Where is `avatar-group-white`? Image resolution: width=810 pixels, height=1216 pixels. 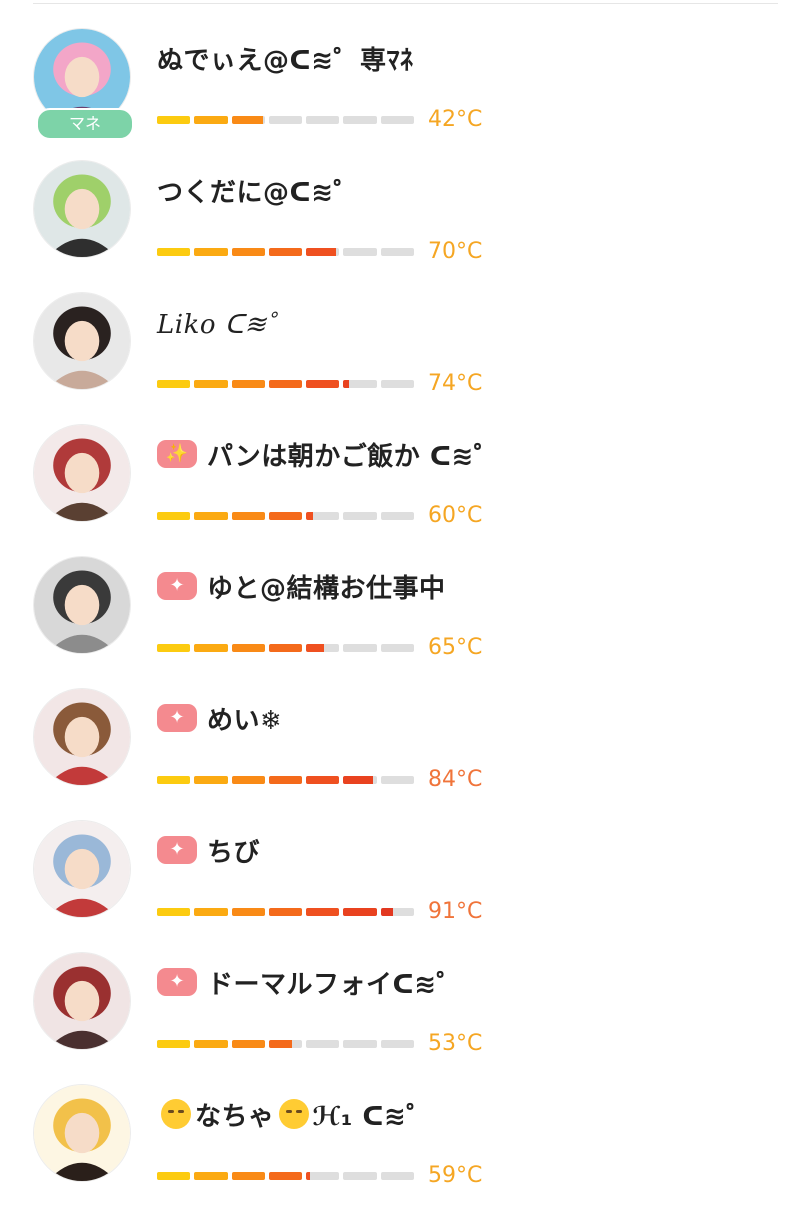
avatar-group-white is located at coordinates (82, 869).